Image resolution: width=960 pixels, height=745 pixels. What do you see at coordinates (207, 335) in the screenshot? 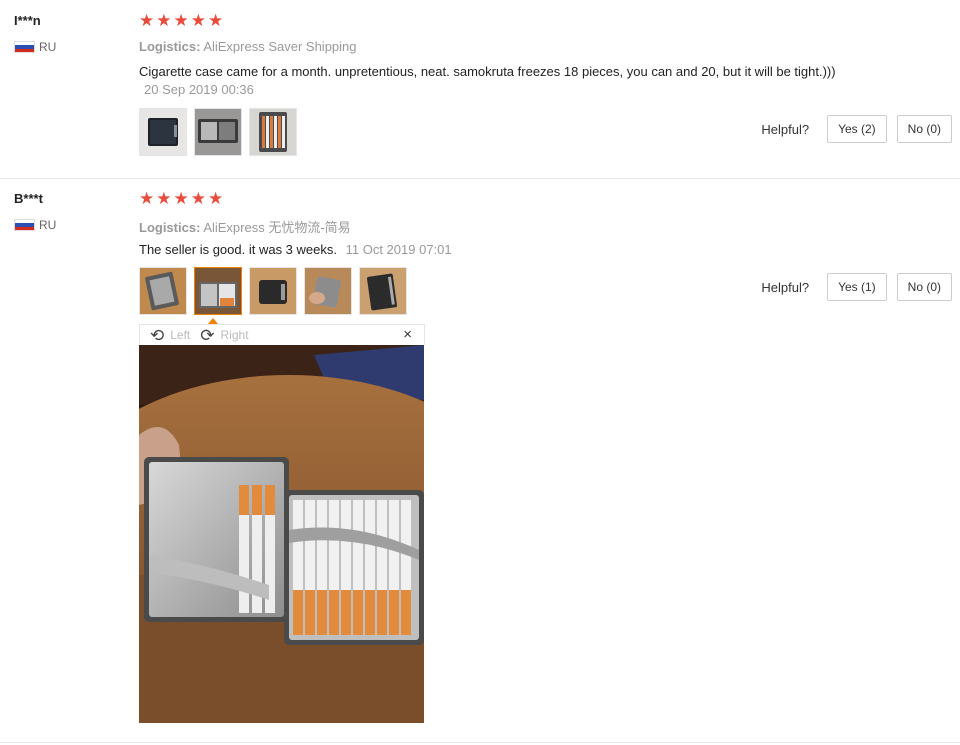
I see `rotate-right-icon: ⟳` at bounding box center [207, 335].